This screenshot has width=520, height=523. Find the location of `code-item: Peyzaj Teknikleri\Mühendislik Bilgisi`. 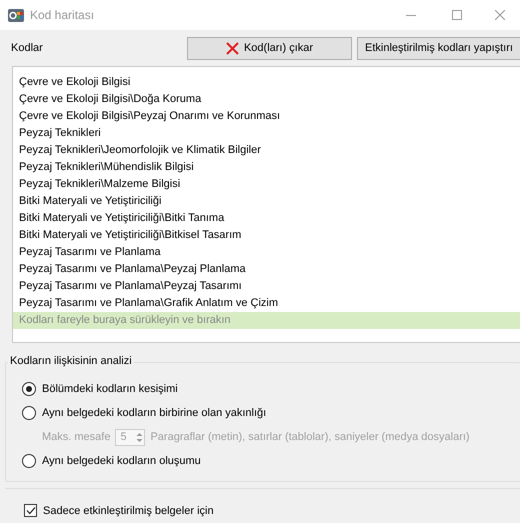

code-item: Peyzaj Teknikleri\Mühendislik Bilgisi is located at coordinates (266, 167).